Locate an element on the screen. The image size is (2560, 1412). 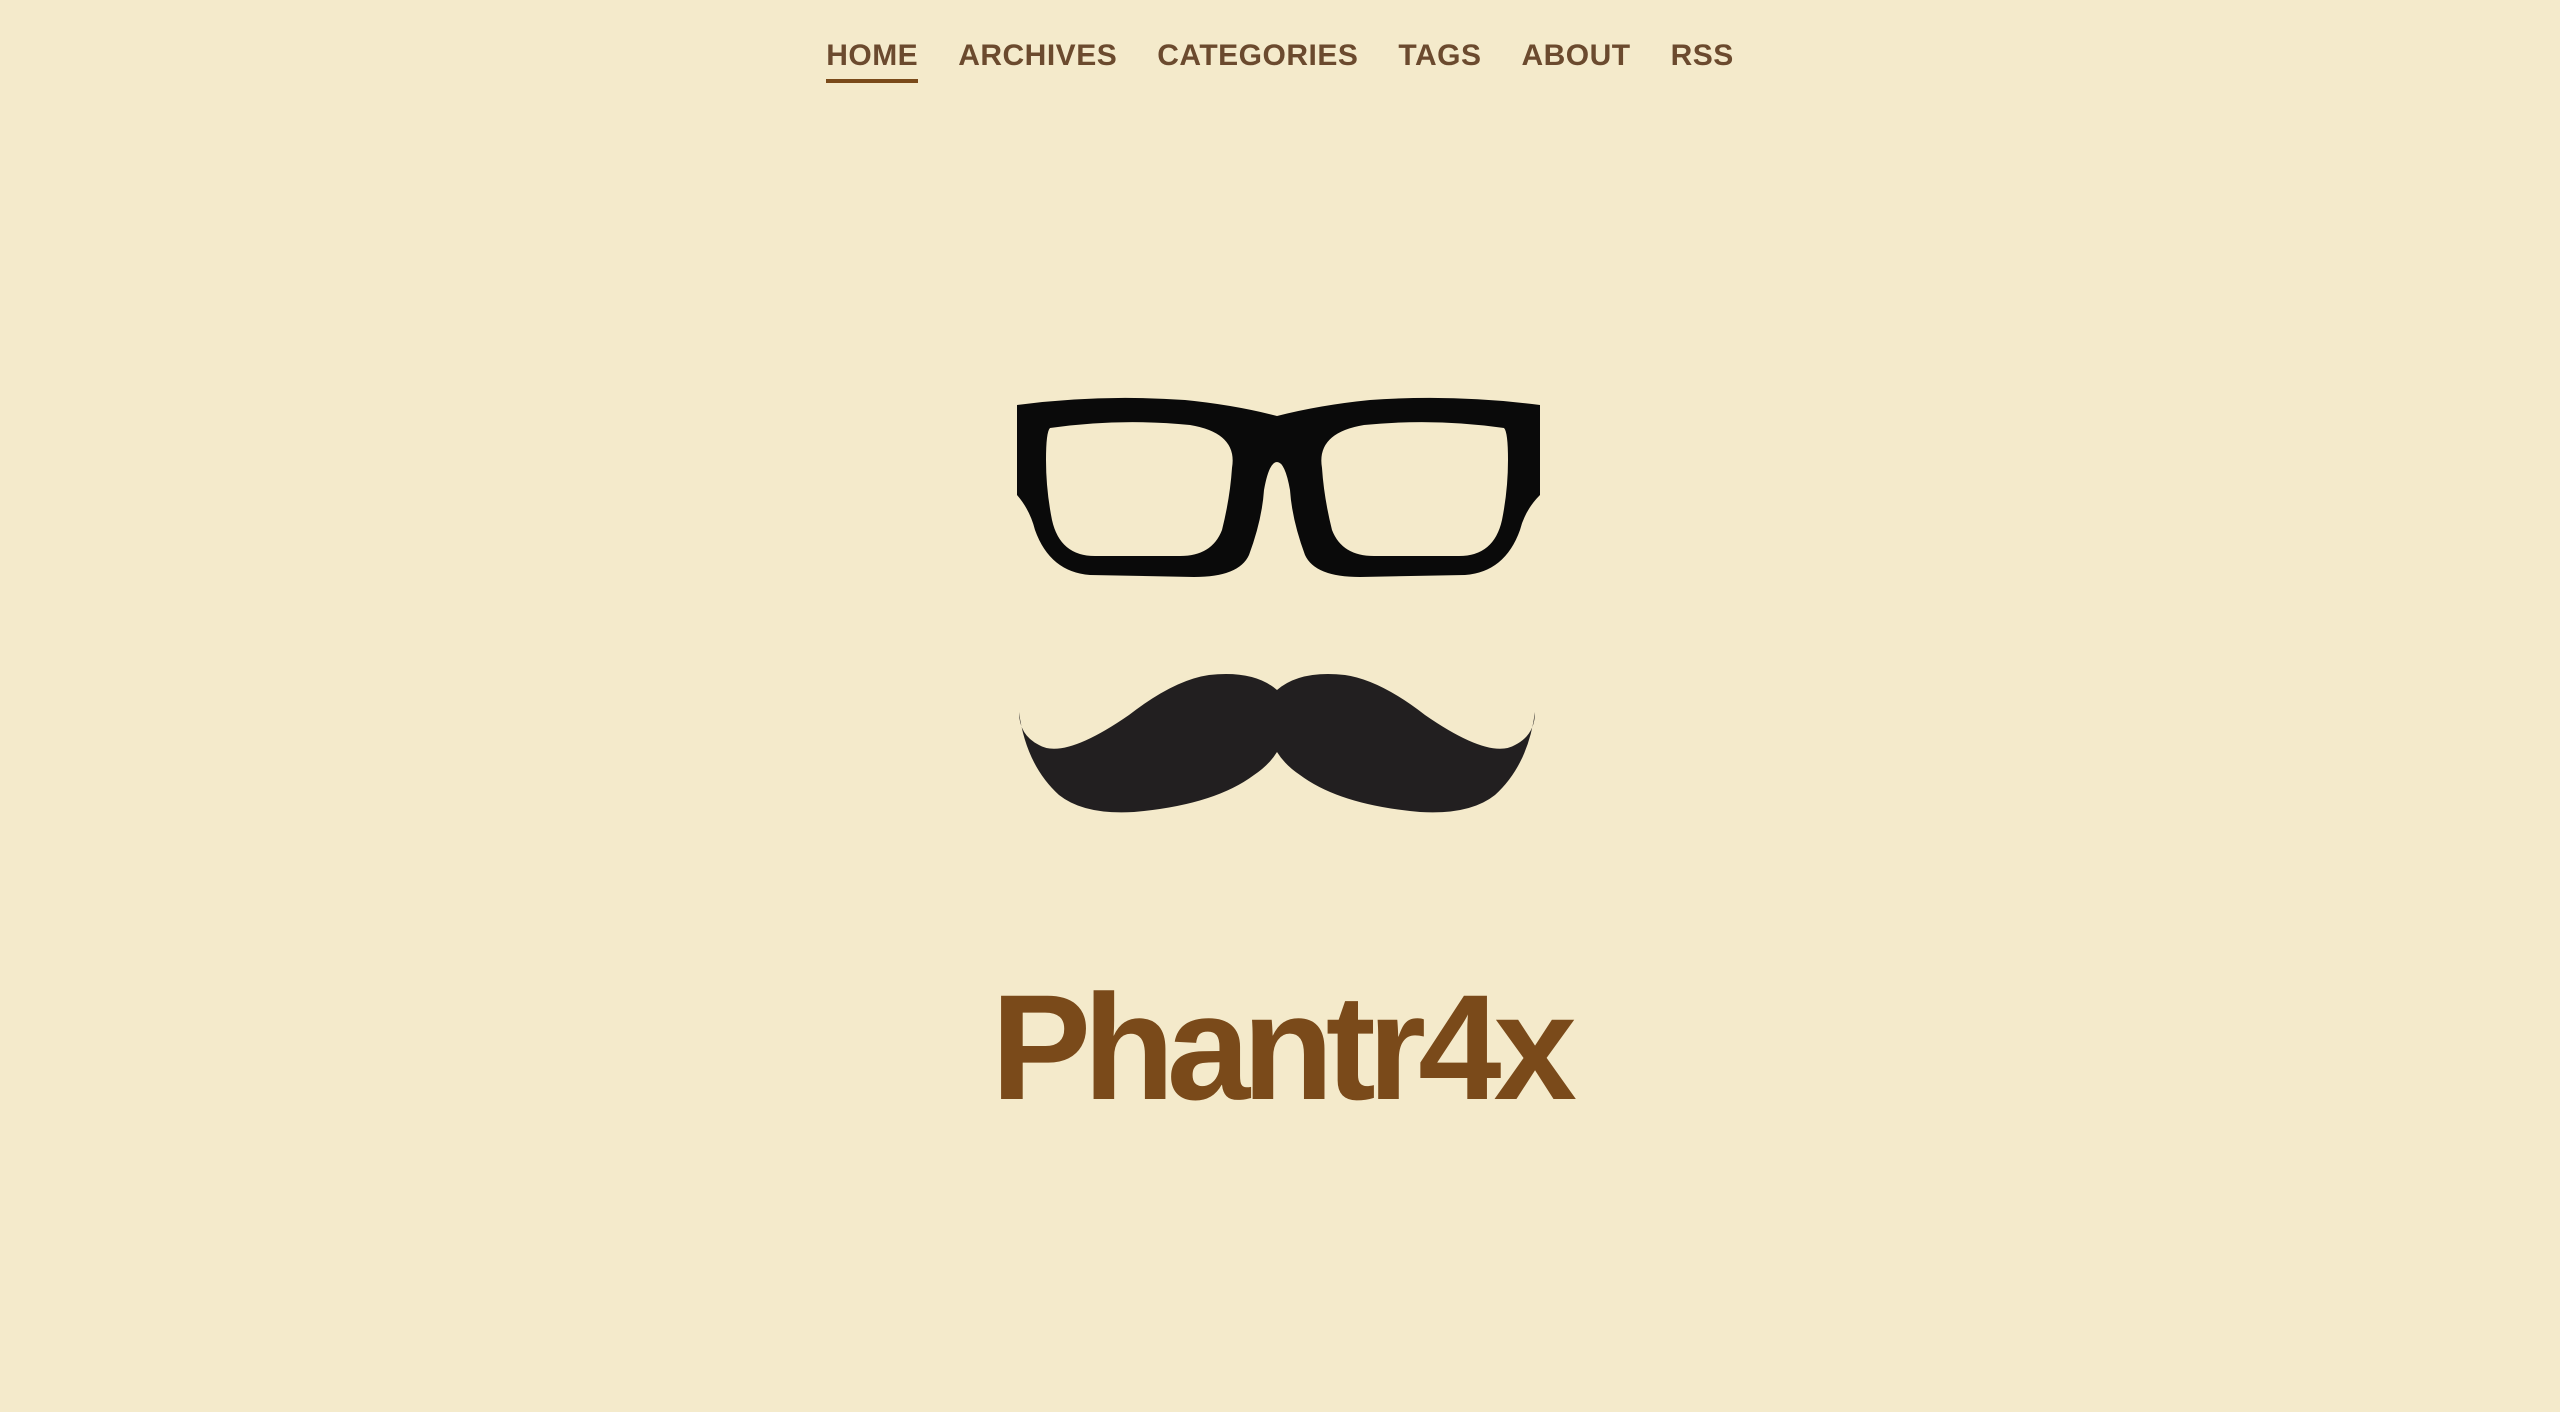
glasses-icon is located at coordinates (1278, 487).